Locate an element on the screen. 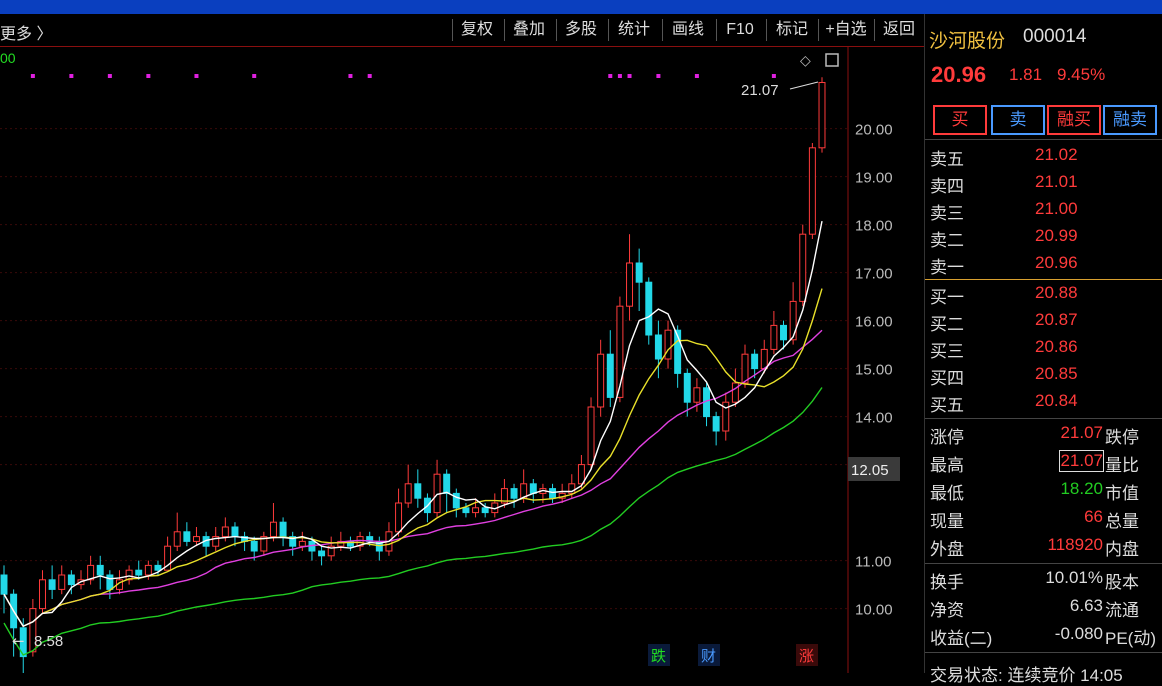 This screenshot has height=686, width=1162. ask-label: 卖五 is located at coordinates (947, 159).